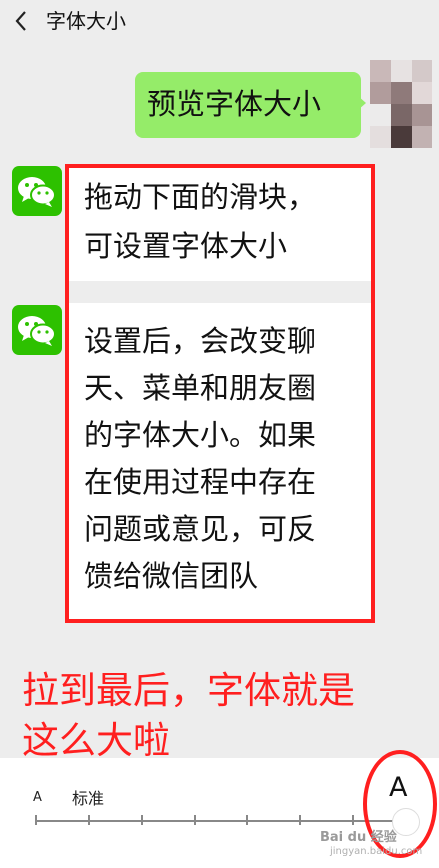  Describe the element at coordinates (376, 851) in the screenshot. I see `watermark-url: jingyan.baidu.com` at that location.